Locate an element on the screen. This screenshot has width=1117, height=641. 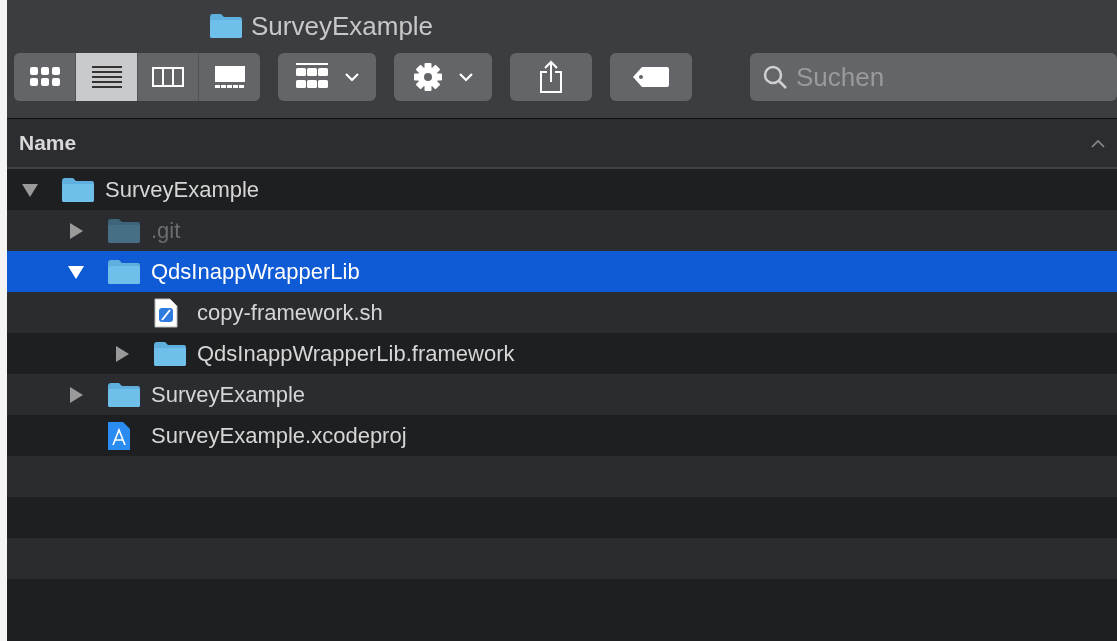
script-file-icon is located at coordinates (166, 312).